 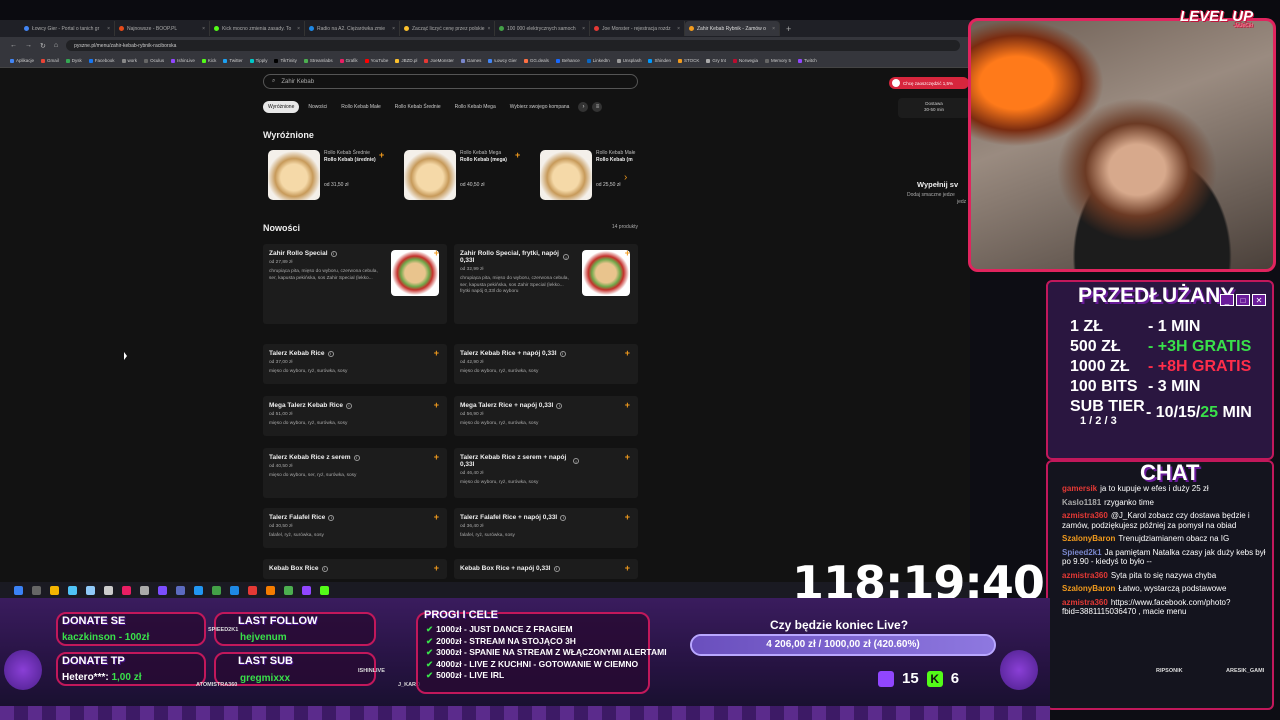 I want to click on category-list-icon: ≡, so click(x=597, y=107).